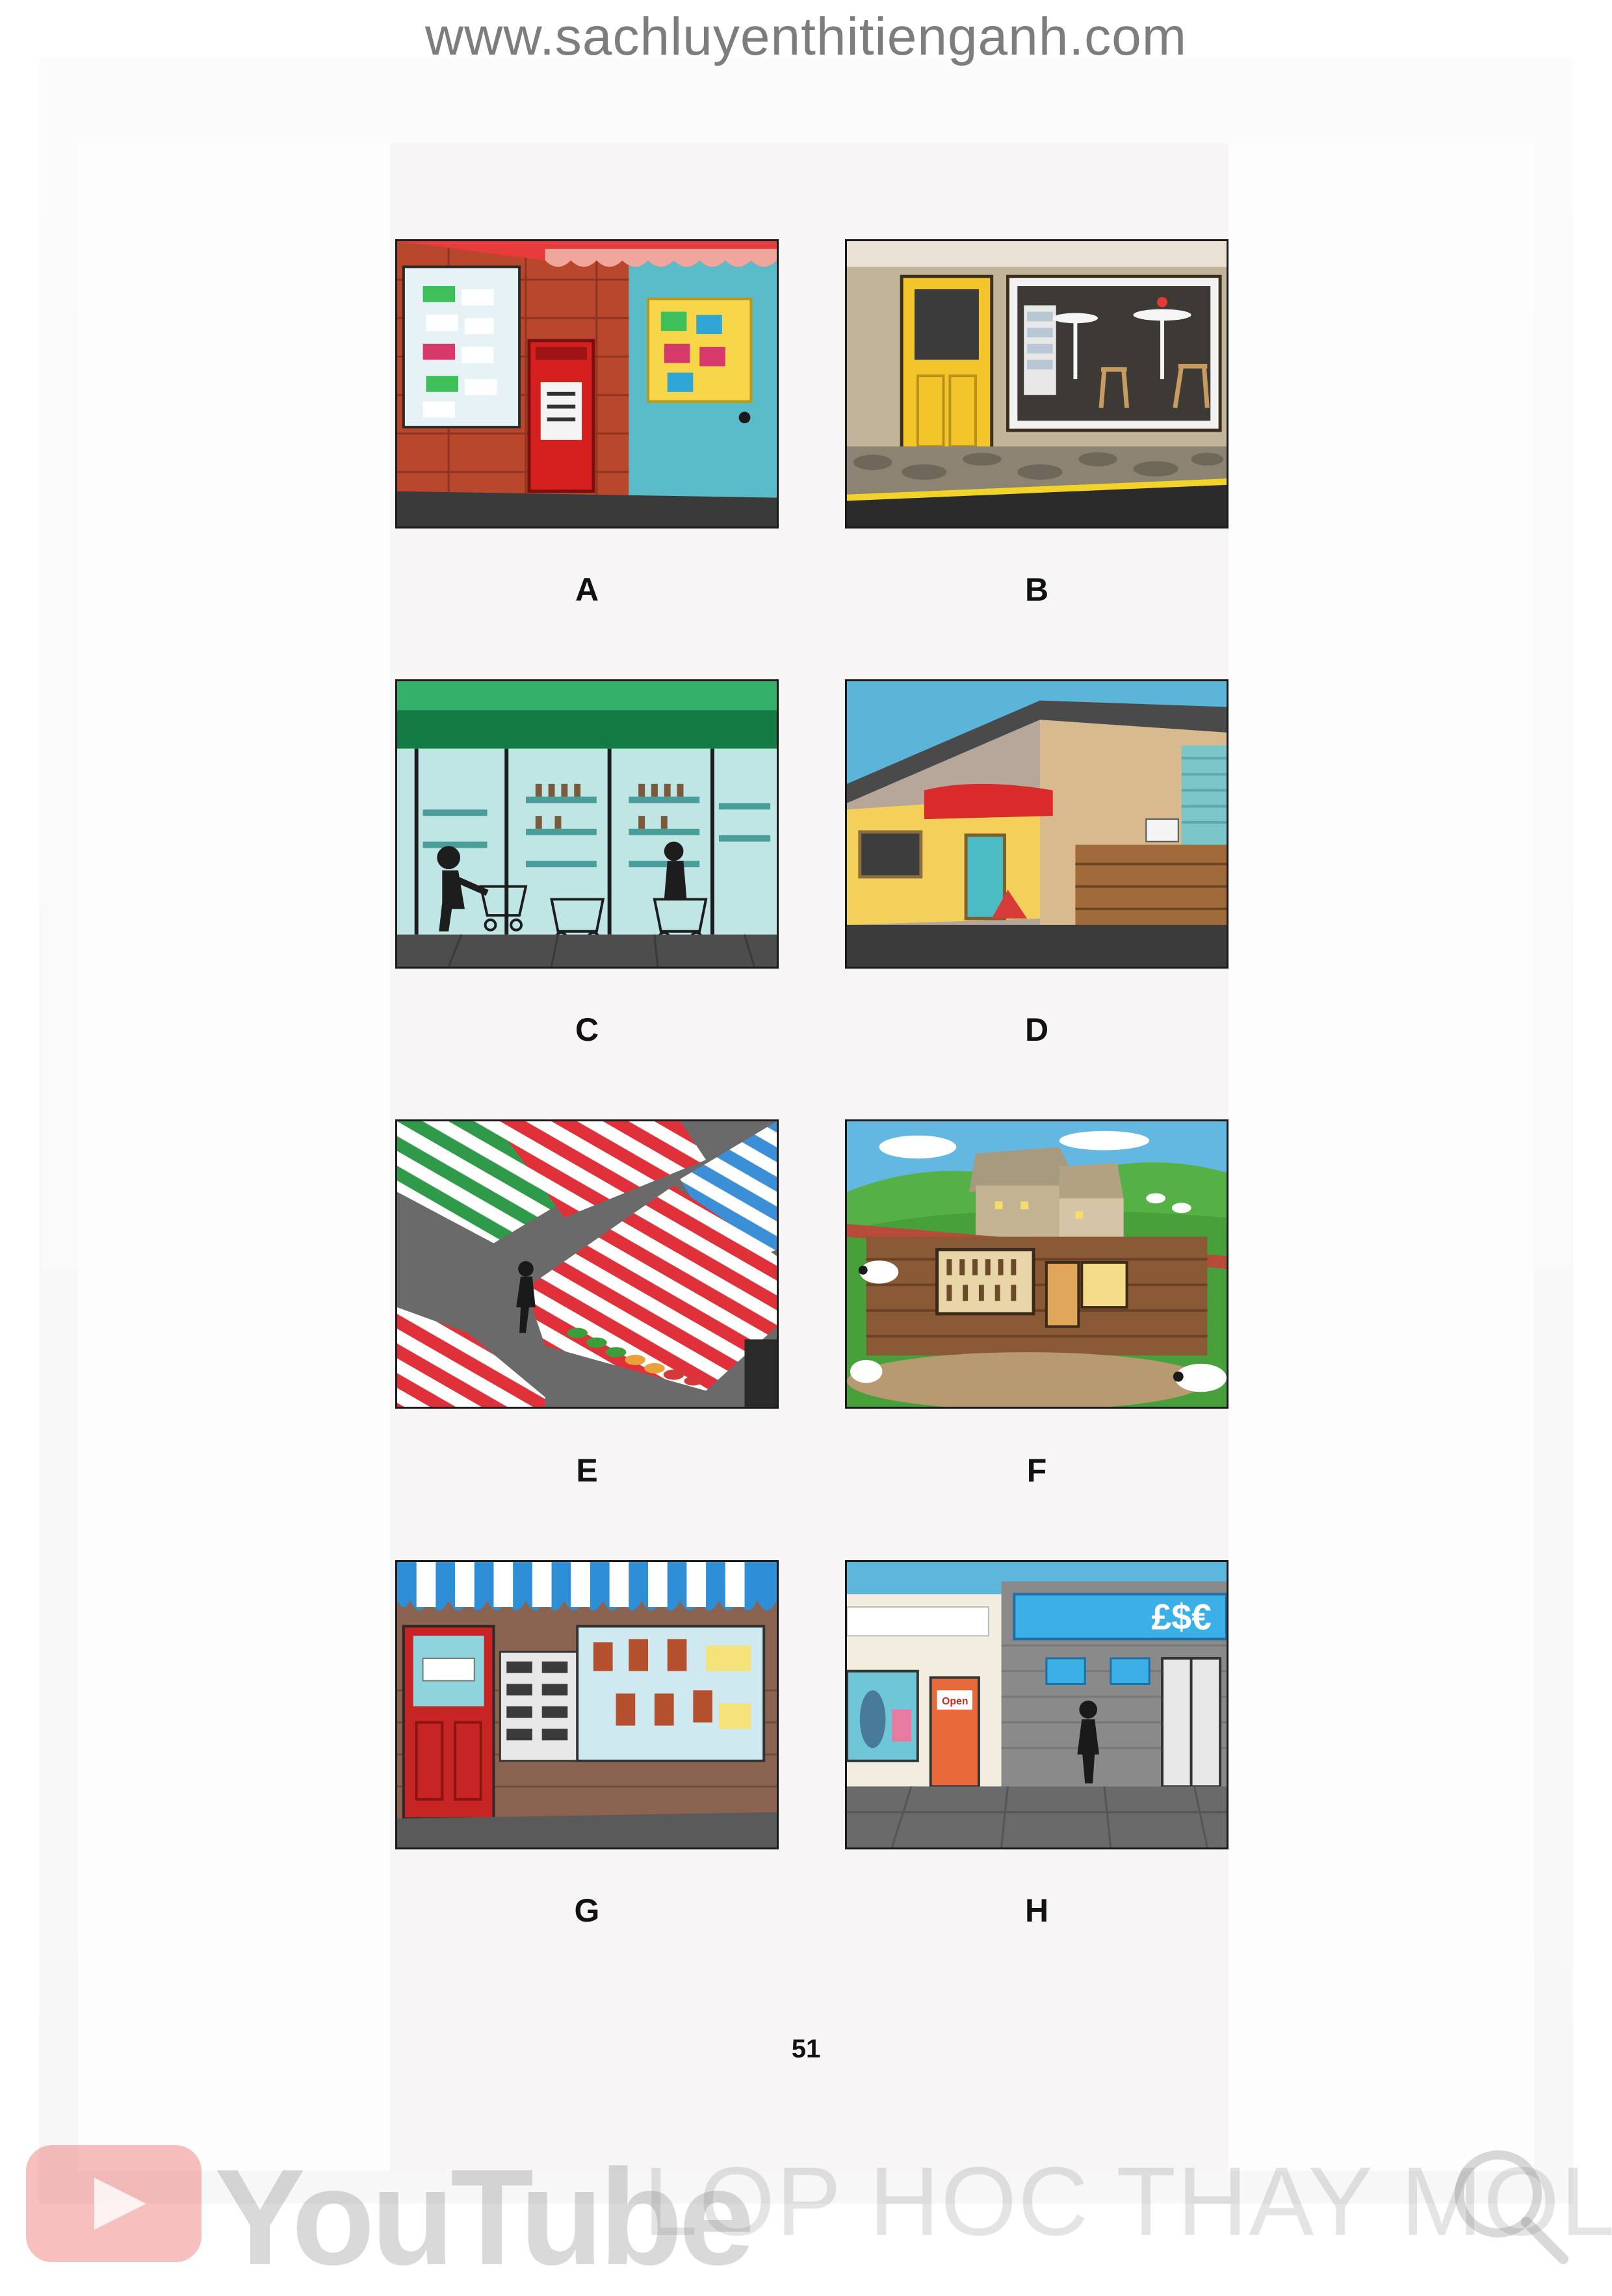 This screenshot has height=2296, width=1612. Describe the element at coordinates (587, 589) in the screenshot. I see `caption-a: A` at that location.